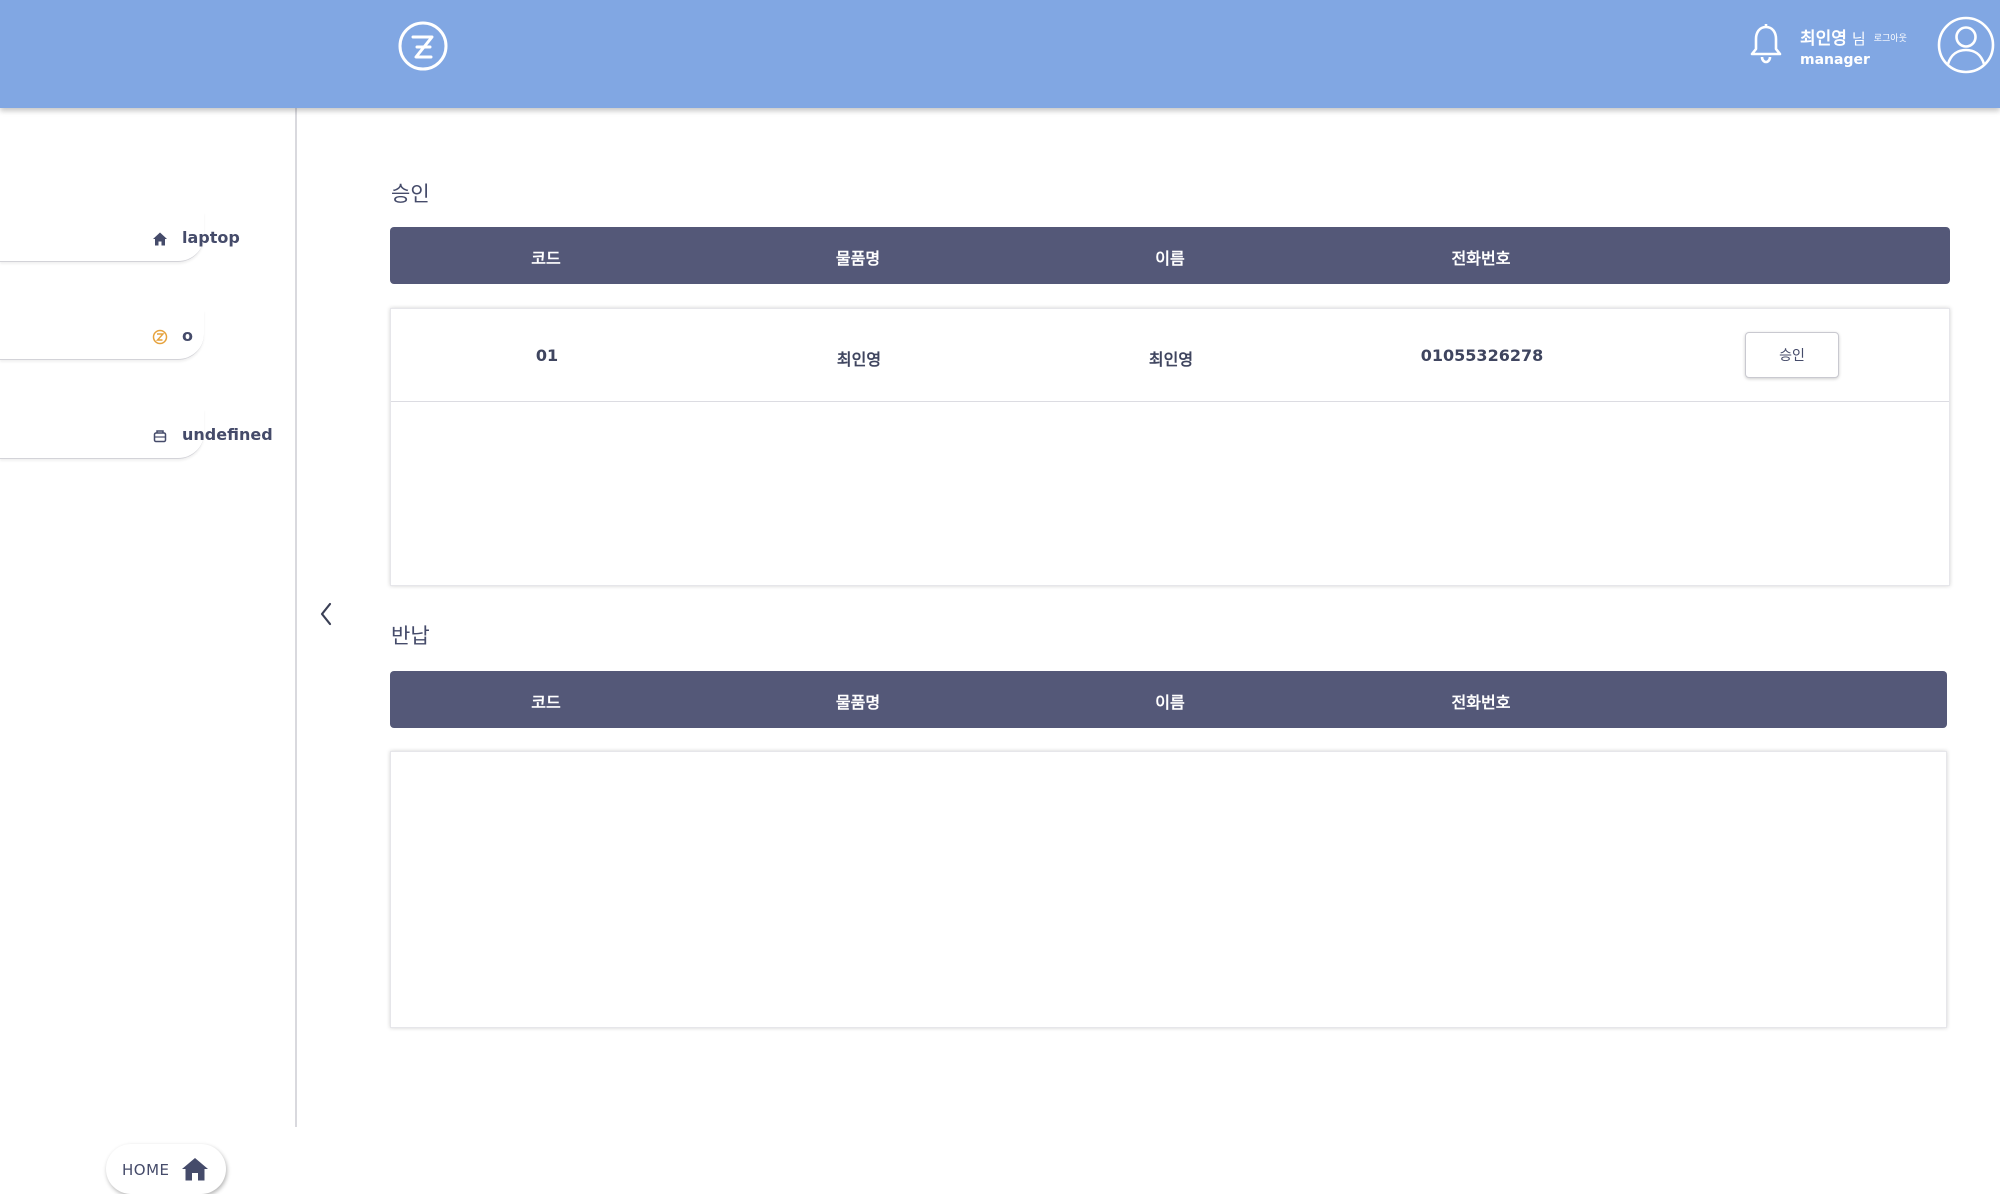 The image size is (2000, 1194). What do you see at coordinates (410, 636) in the screenshot?
I see `return-section-title: 반납` at bounding box center [410, 636].